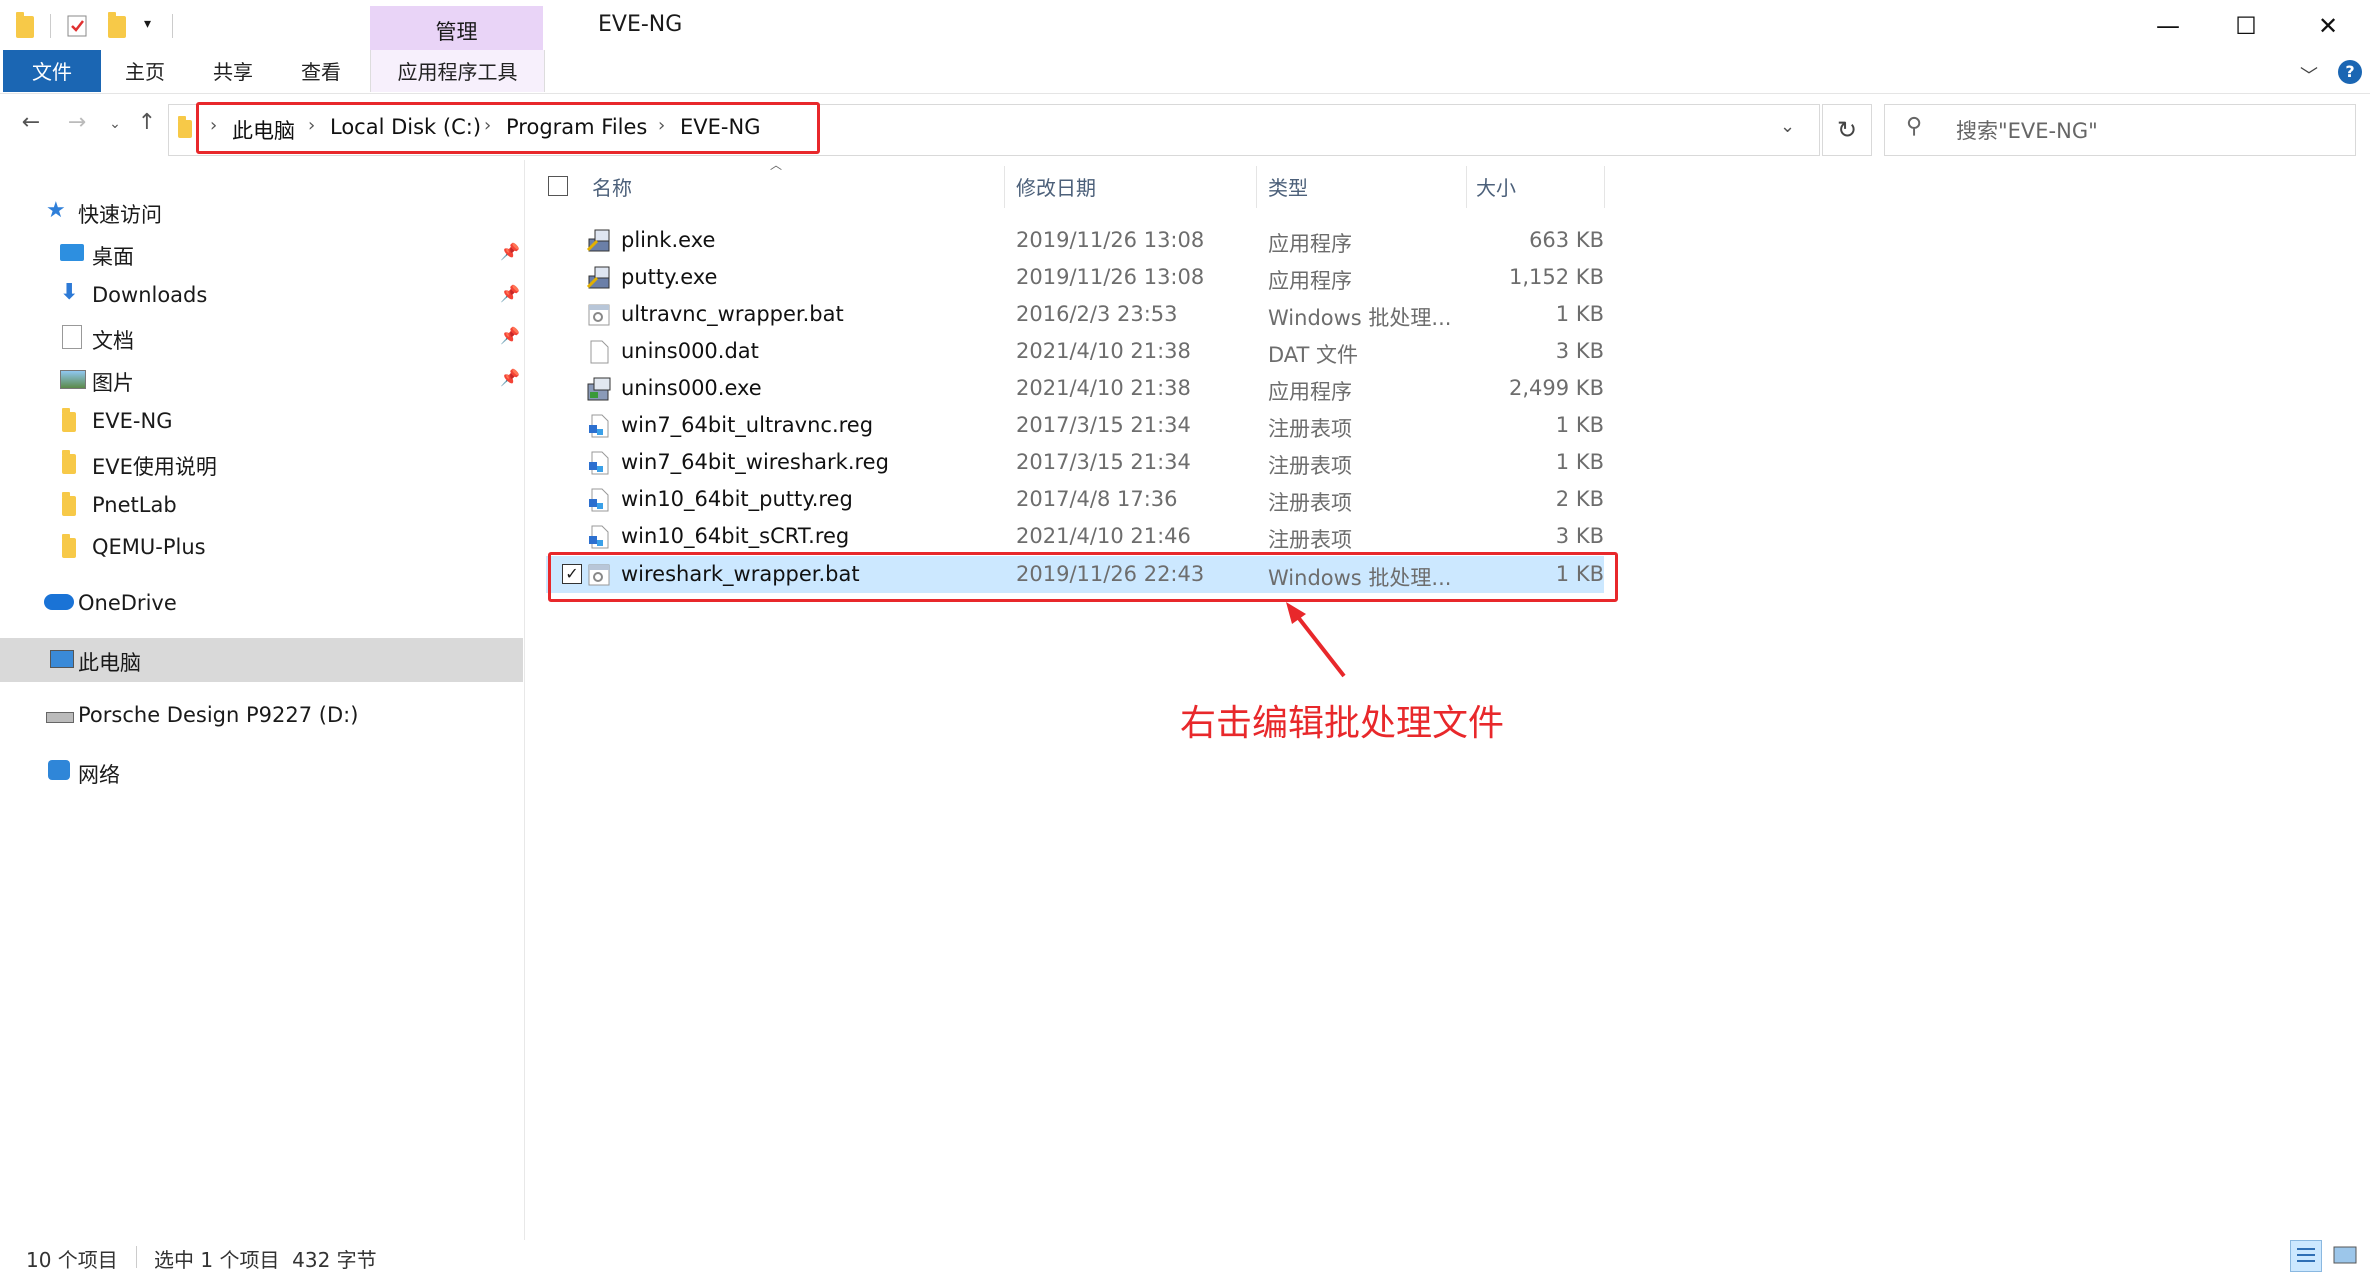 The height and width of the screenshot is (1278, 2370). I want to click on large-icons-view-icon, so click(2345, 1255).